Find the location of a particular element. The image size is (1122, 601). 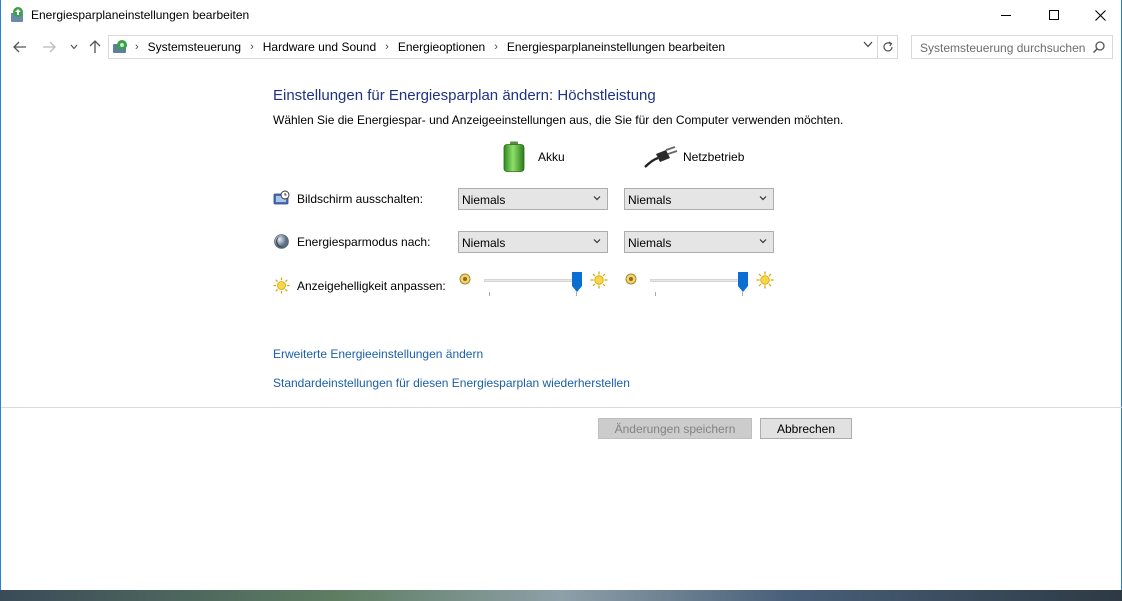

address-history-dropdown is located at coordinates (868, 45).